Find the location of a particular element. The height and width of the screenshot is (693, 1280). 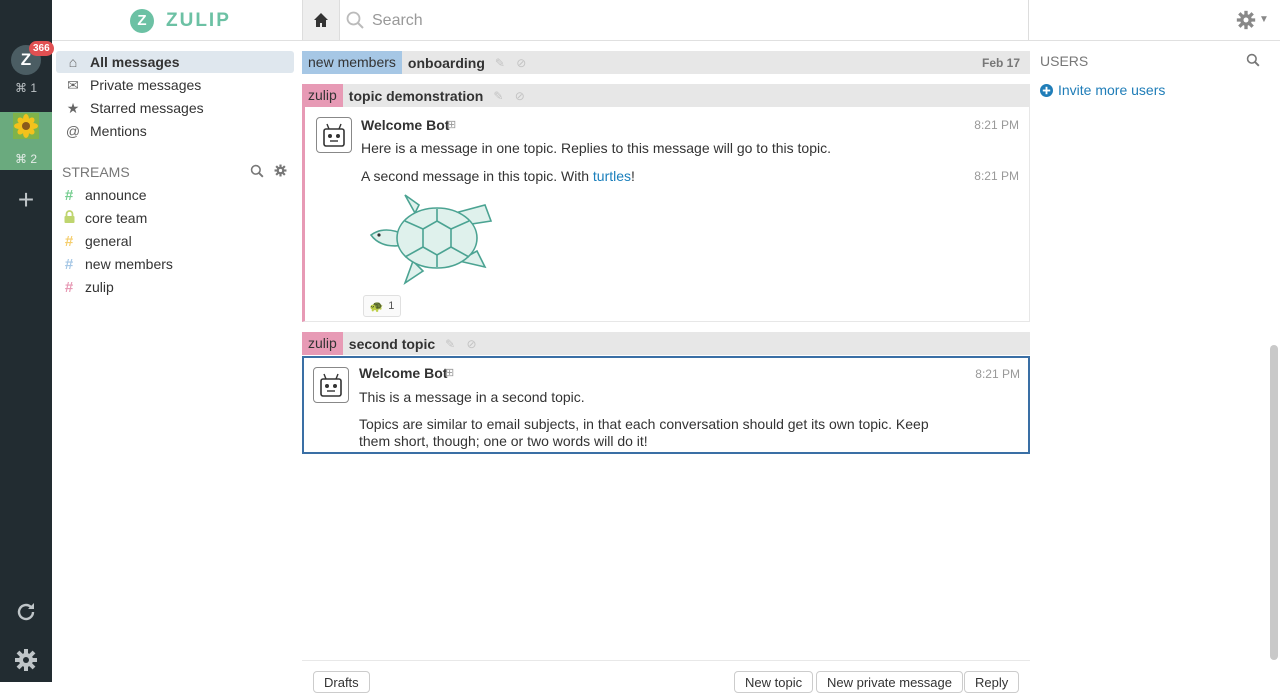

top-navbar: Z ZULIP ▼ is located at coordinates (666, 20).